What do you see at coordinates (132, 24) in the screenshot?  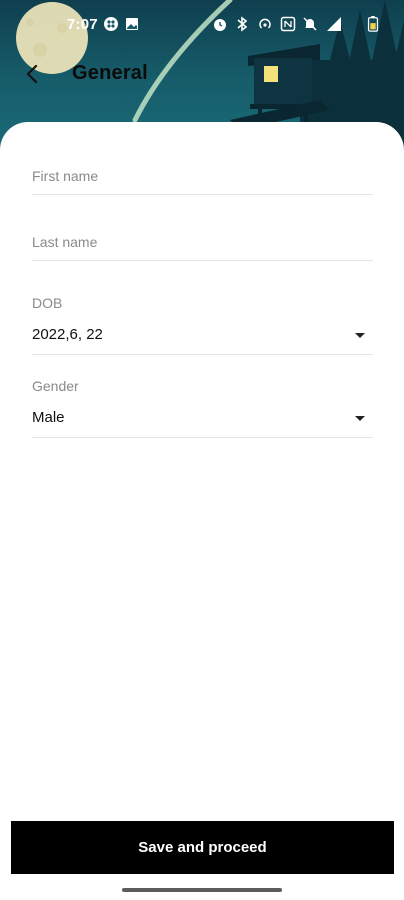 I see `image-icon` at bounding box center [132, 24].